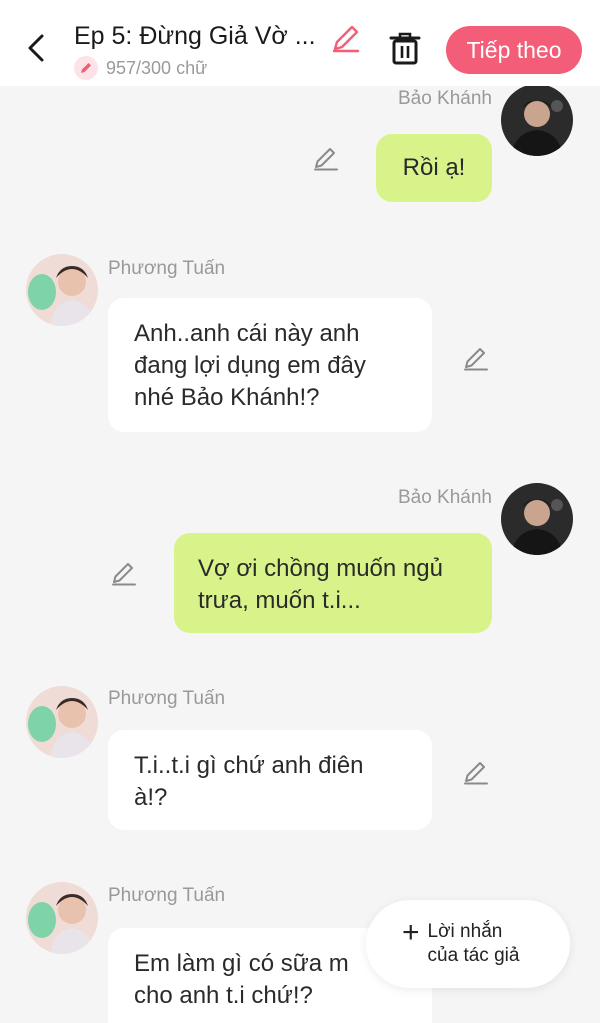  What do you see at coordinates (468, 944) in the screenshot?
I see `author-note-button: + Lời nhắn của tác giả` at bounding box center [468, 944].